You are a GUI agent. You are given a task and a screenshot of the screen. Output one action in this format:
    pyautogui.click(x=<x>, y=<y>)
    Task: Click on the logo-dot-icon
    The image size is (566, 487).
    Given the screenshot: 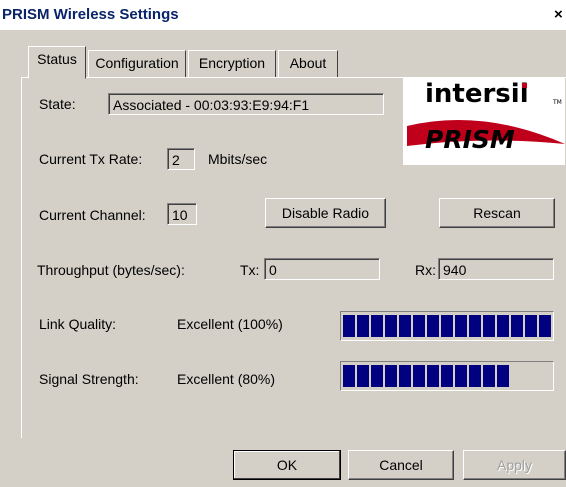 What is the action you would take?
    pyautogui.click(x=524, y=85)
    